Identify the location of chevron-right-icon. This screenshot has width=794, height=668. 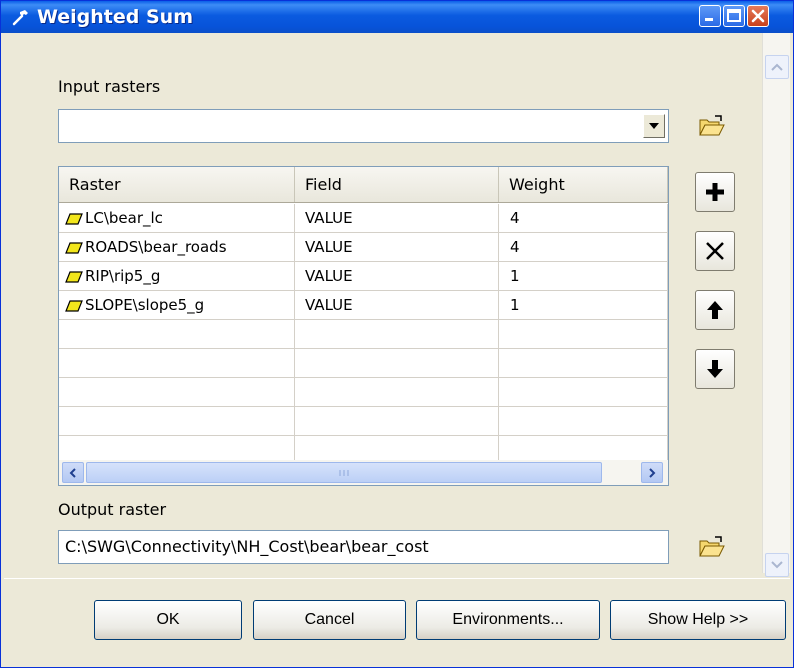
(652, 472).